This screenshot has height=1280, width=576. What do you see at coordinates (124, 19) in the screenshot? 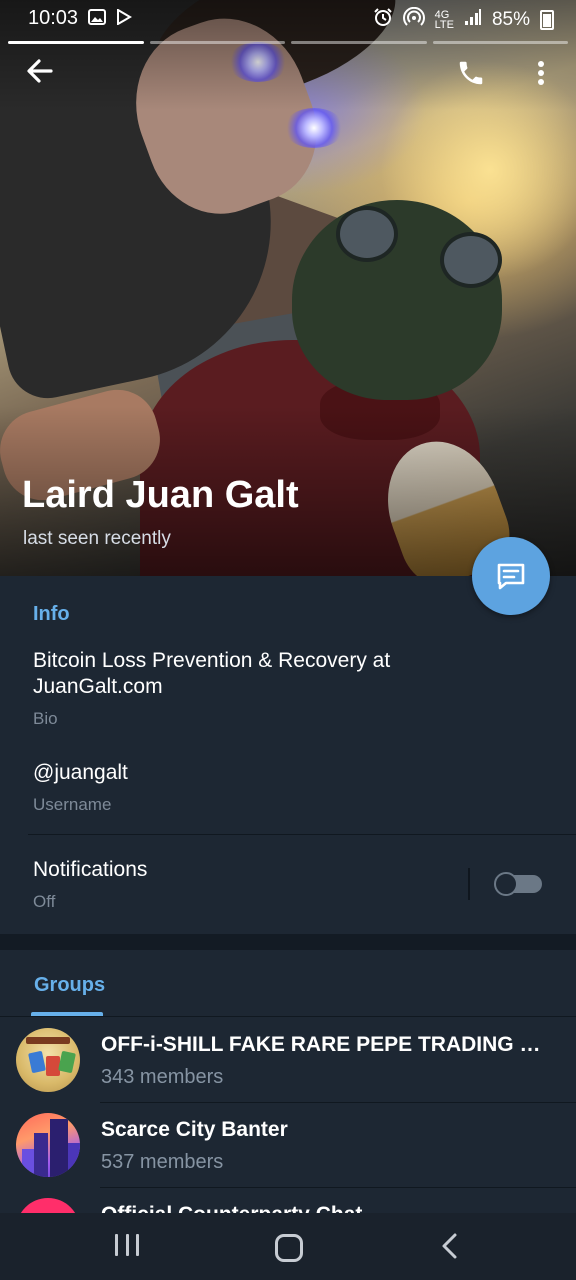
I see `play-store-notification-icon` at bounding box center [124, 19].